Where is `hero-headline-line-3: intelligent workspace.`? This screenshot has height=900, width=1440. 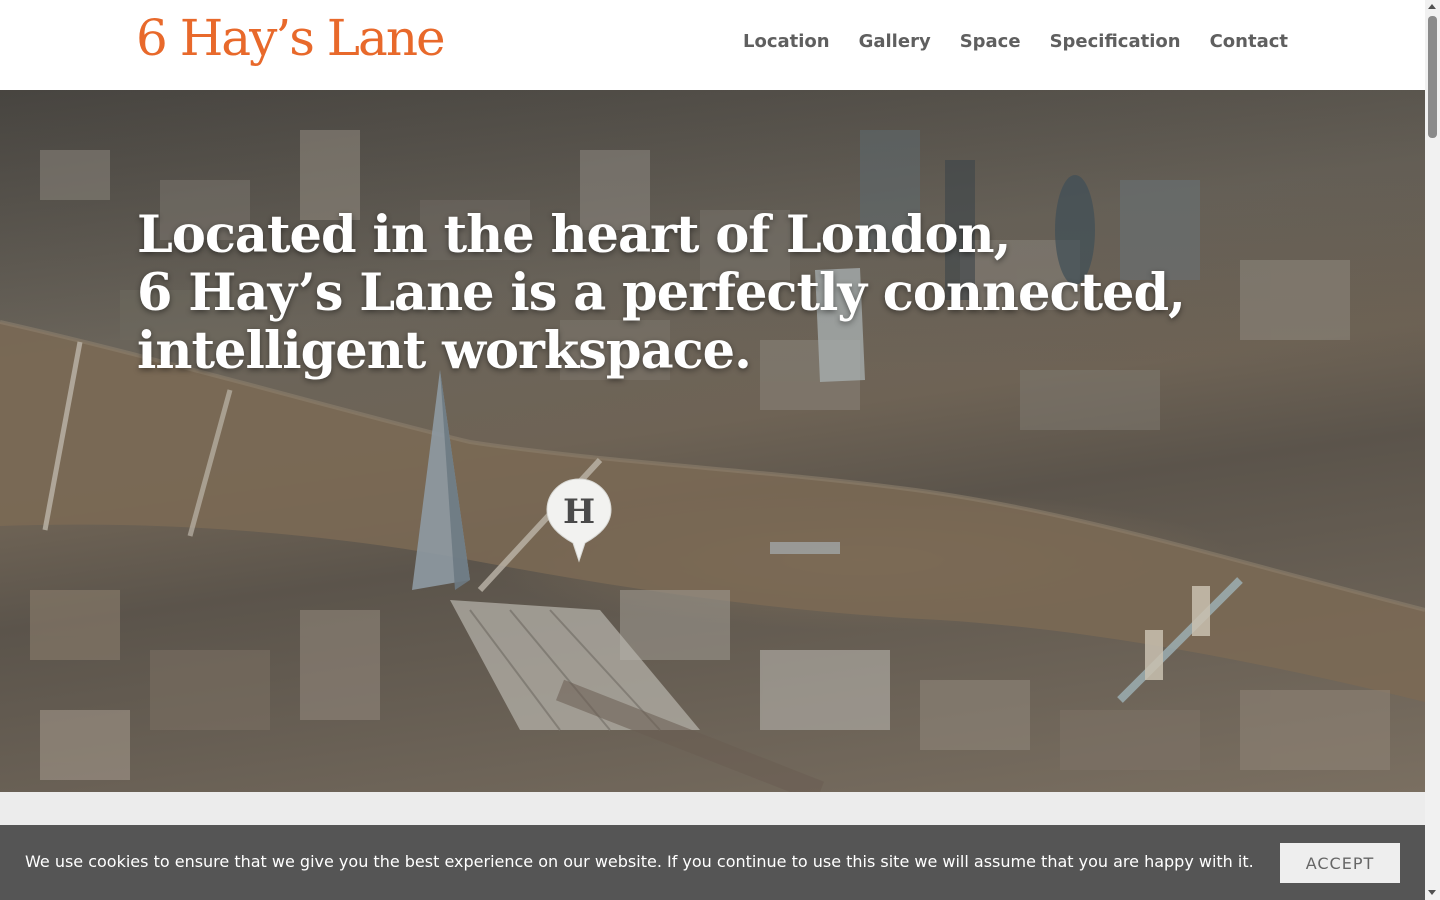 hero-headline-line-3: intelligent workspace. is located at coordinates (444, 351).